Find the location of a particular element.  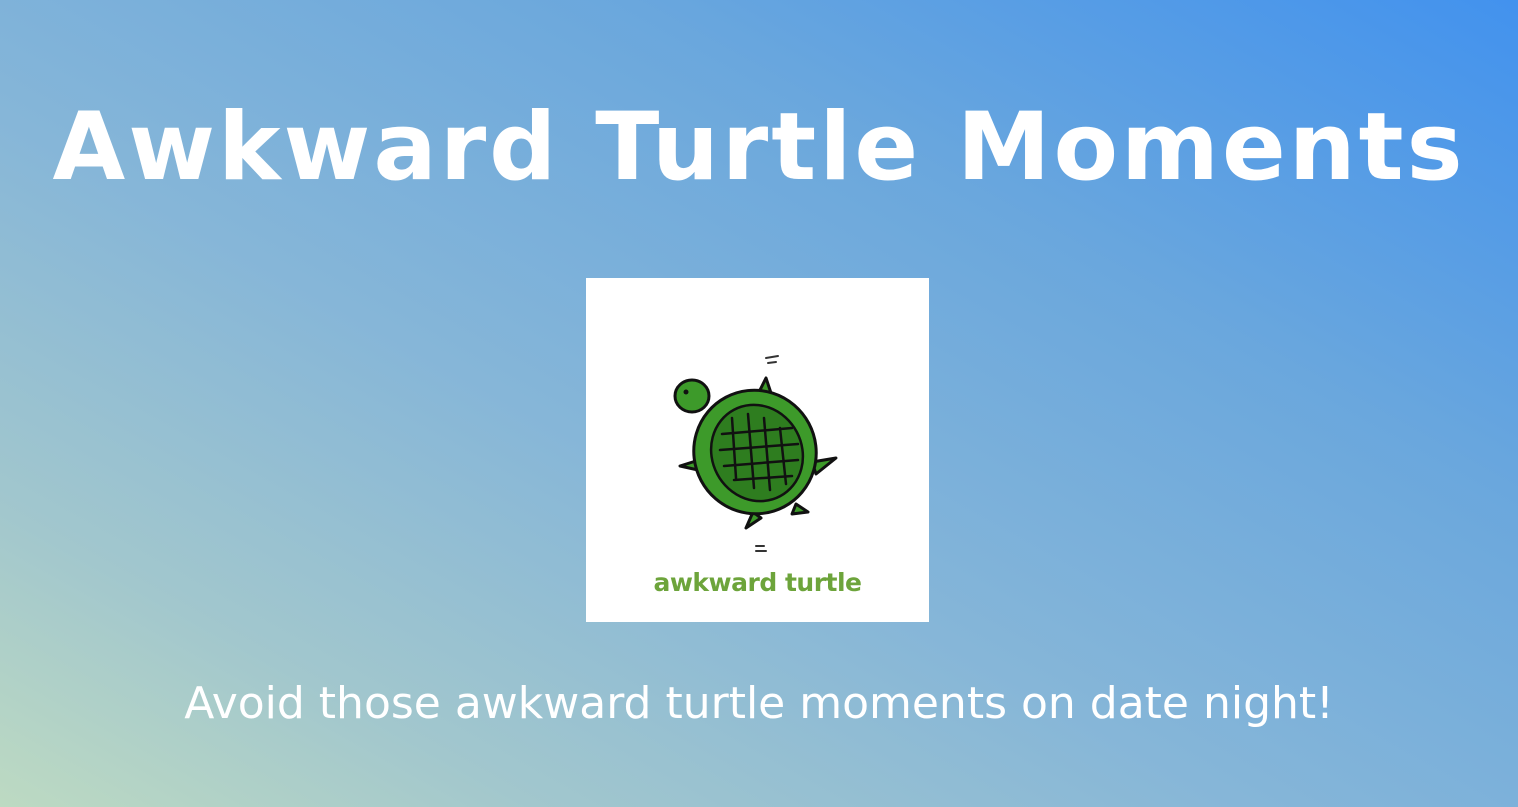

page-title: Awkward Turtle Moments is located at coordinates (759, 147).